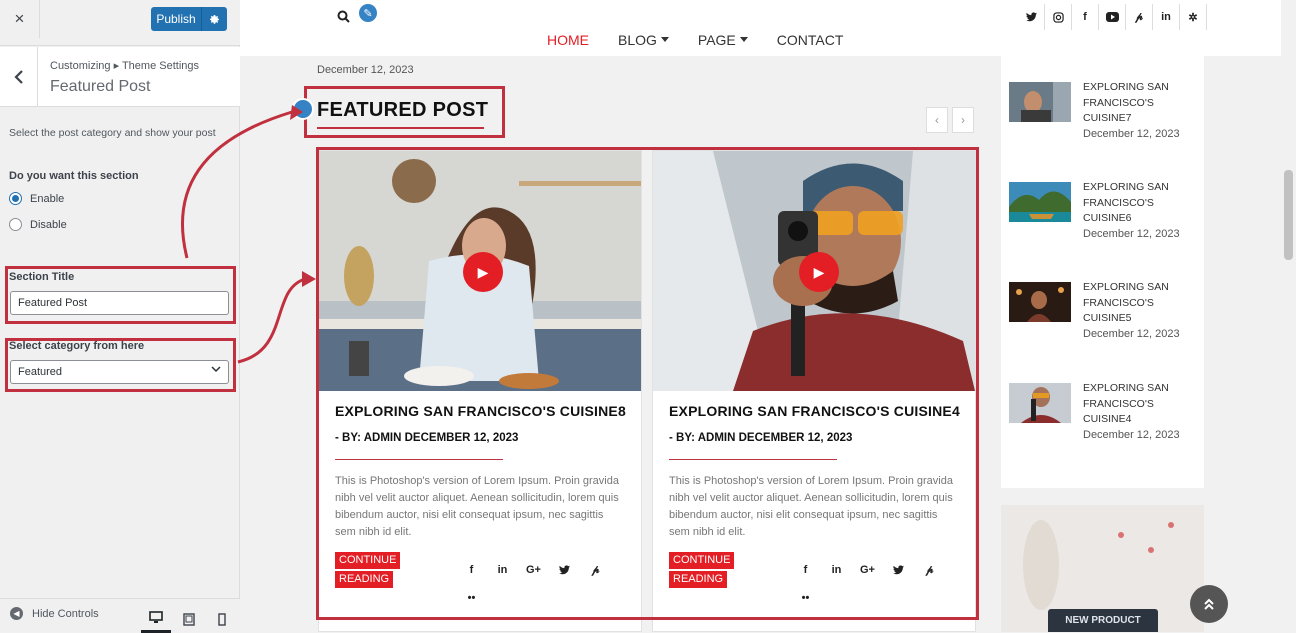  I want to click on chevron-down-icon, so click(216, 370).